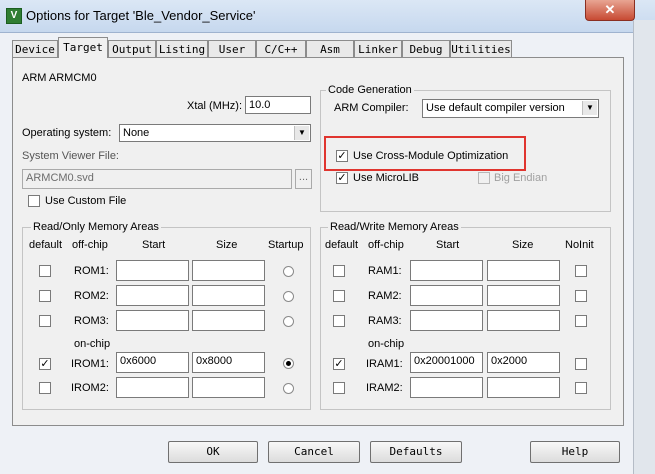  What do you see at coordinates (446, 362) in the screenshot?
I see `iram1-start-input: 0x20001000` at bounding box center [446, 362].